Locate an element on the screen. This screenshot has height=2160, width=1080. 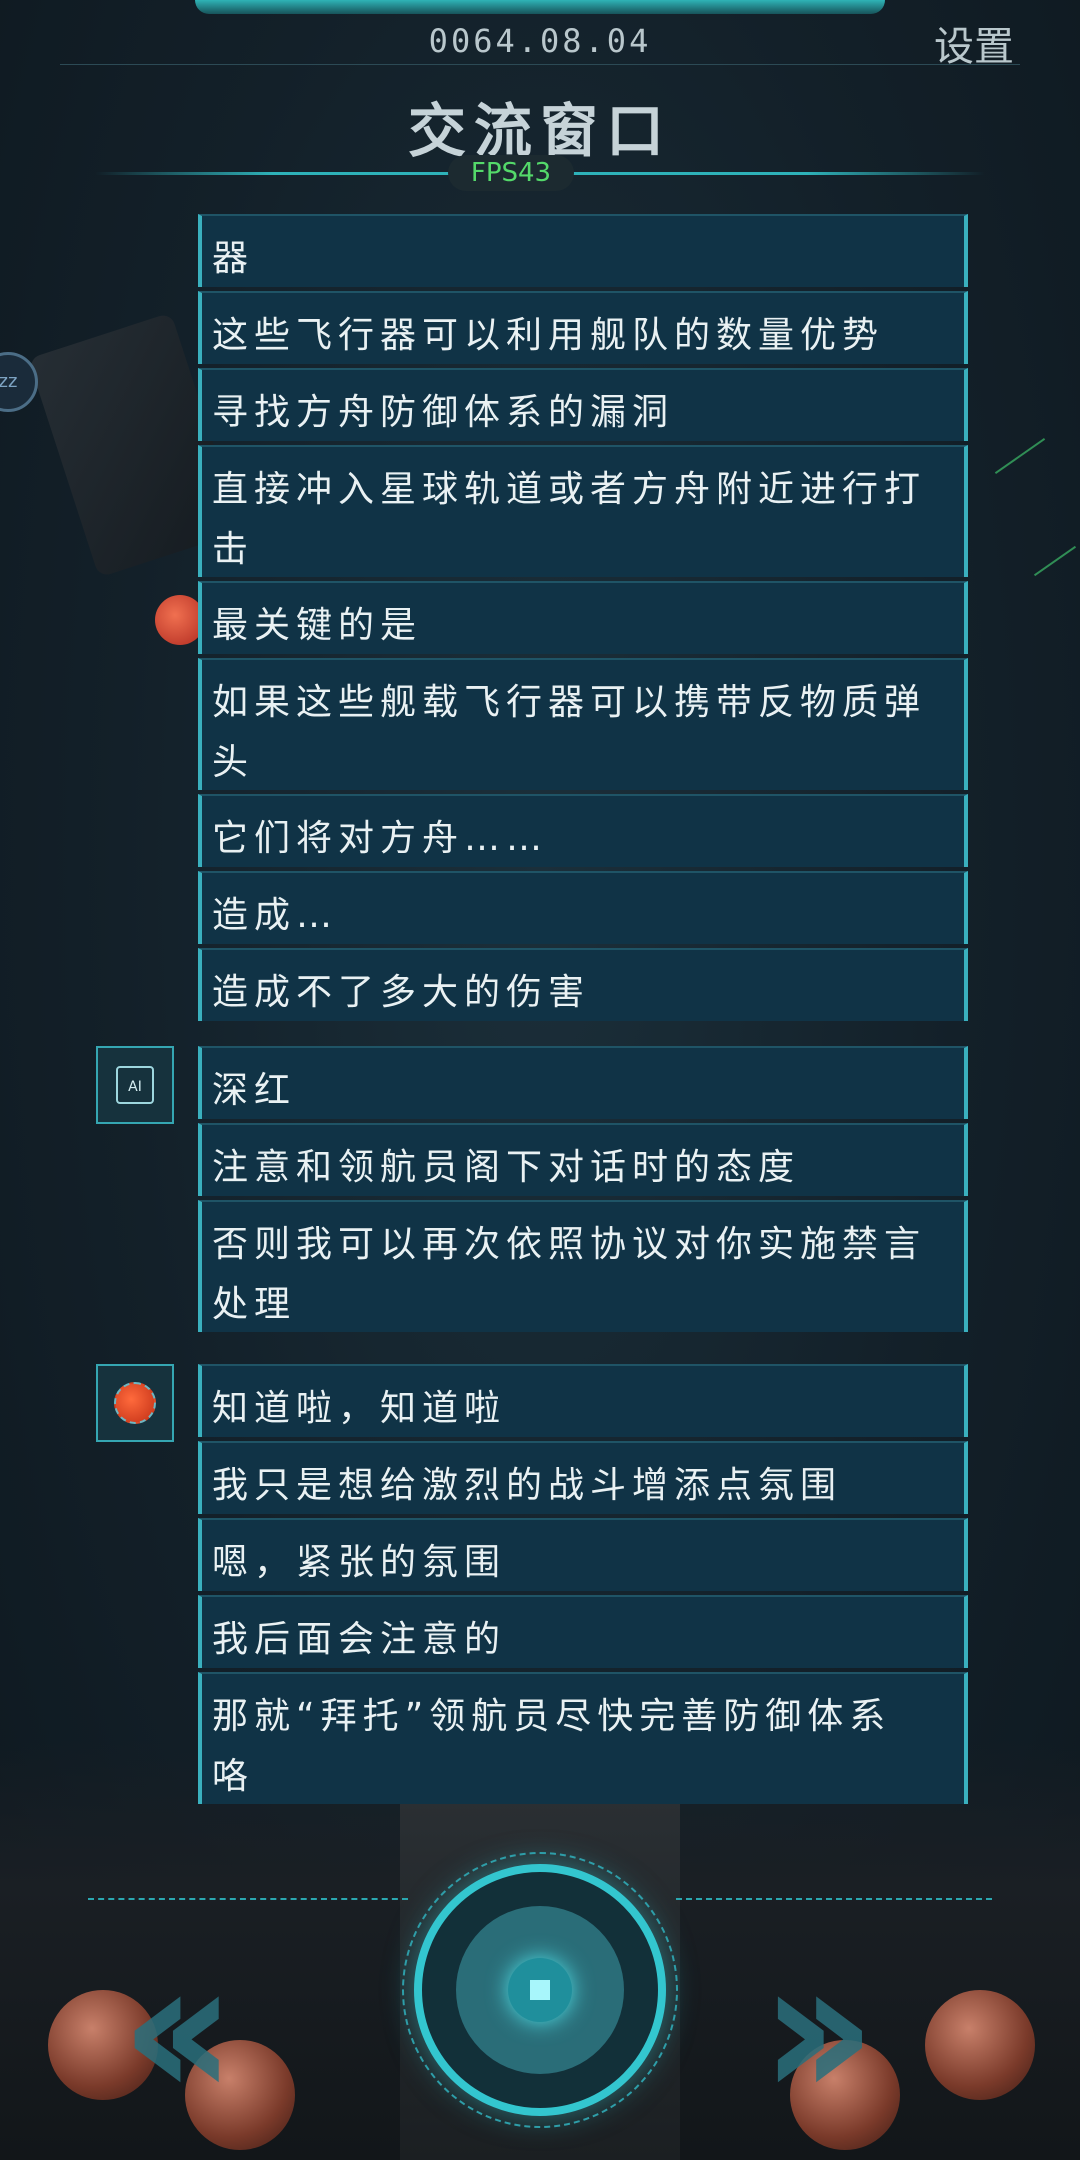
chat-message: 那就“拜托”领航员尽快完善防御体系咯 is located at coordinates (583, 1738).